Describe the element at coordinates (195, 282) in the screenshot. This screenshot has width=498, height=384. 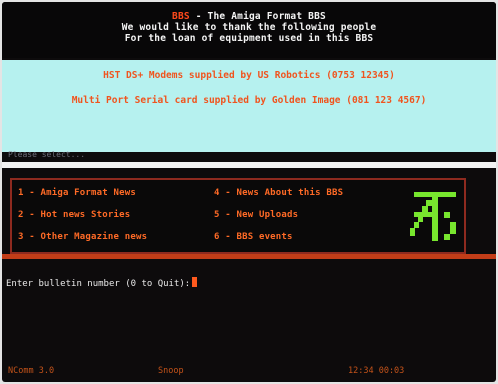
I see `text-cursor` at that location.